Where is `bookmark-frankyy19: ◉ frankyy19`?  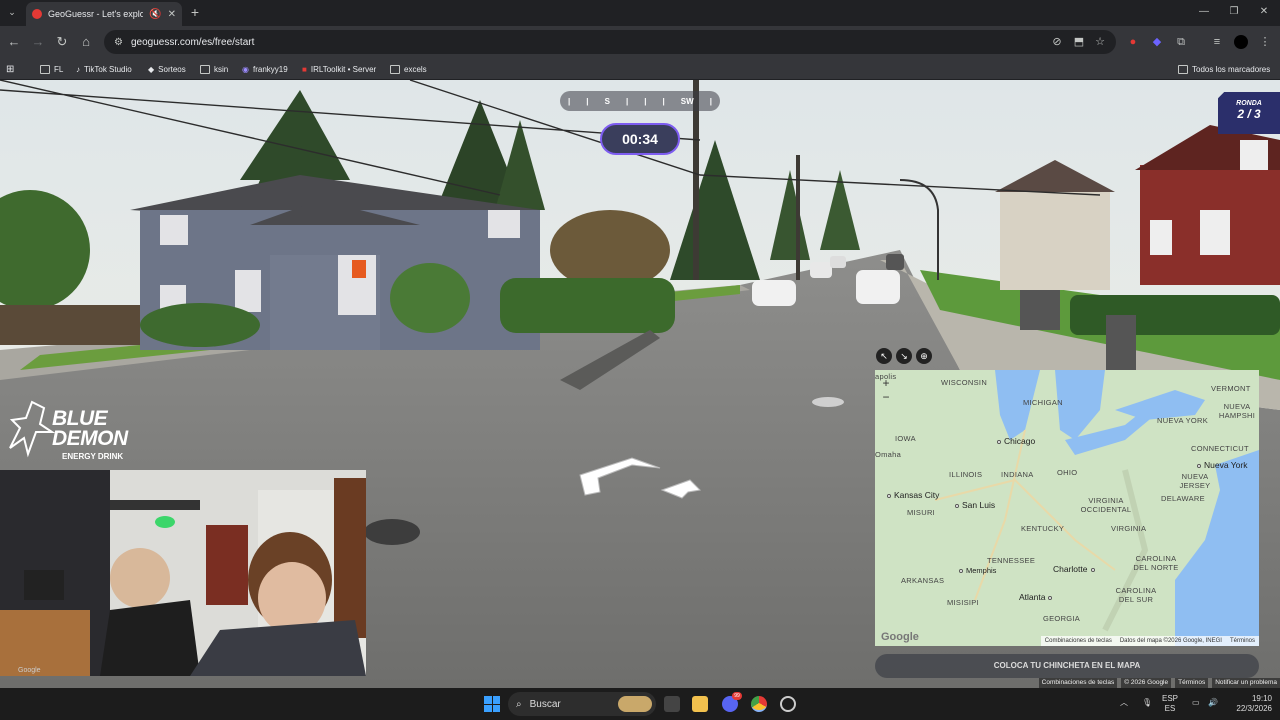 bookmark-frankyy19: ◉ frankyy19 is located at coordinates (265, 69).